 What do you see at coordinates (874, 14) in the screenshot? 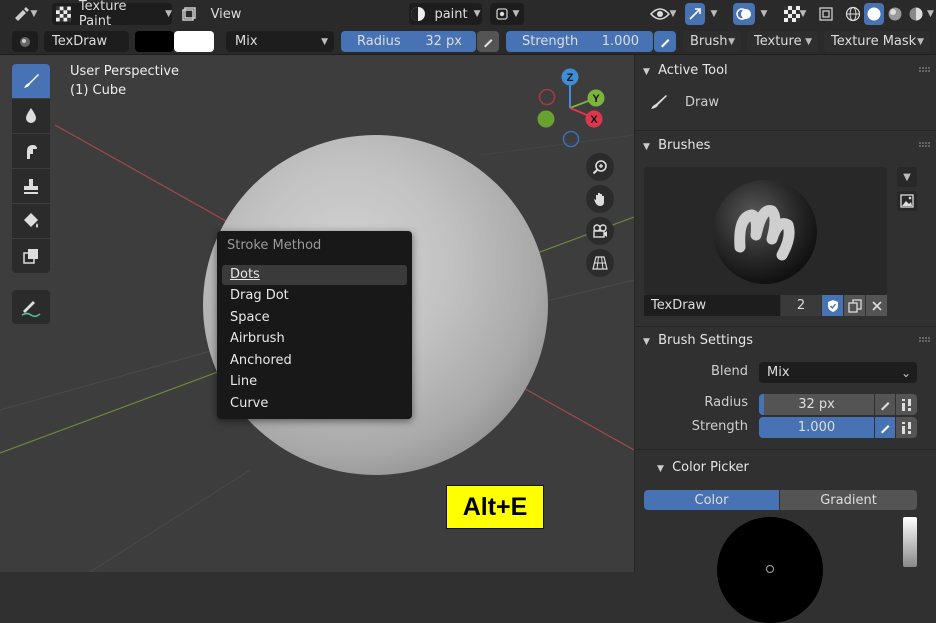
I see `shading-solid` at bounding box center [874, 14].